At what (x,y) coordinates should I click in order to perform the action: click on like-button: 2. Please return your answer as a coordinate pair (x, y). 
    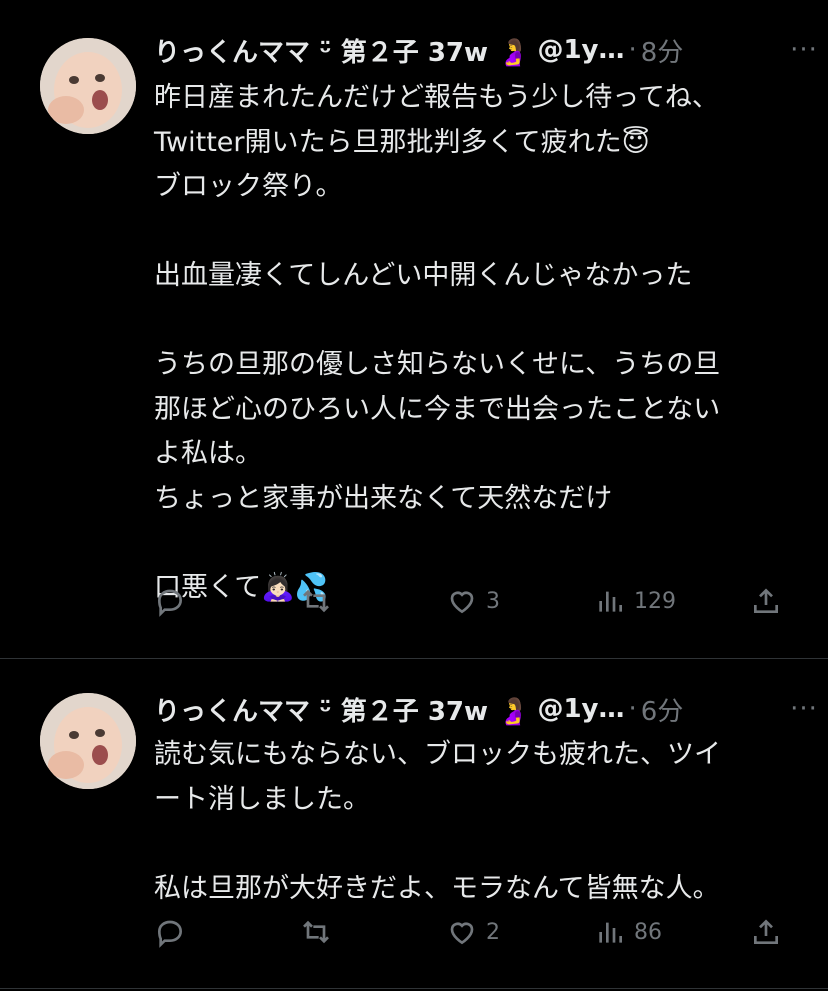
    Looking at the image, I should click on (473, 932).